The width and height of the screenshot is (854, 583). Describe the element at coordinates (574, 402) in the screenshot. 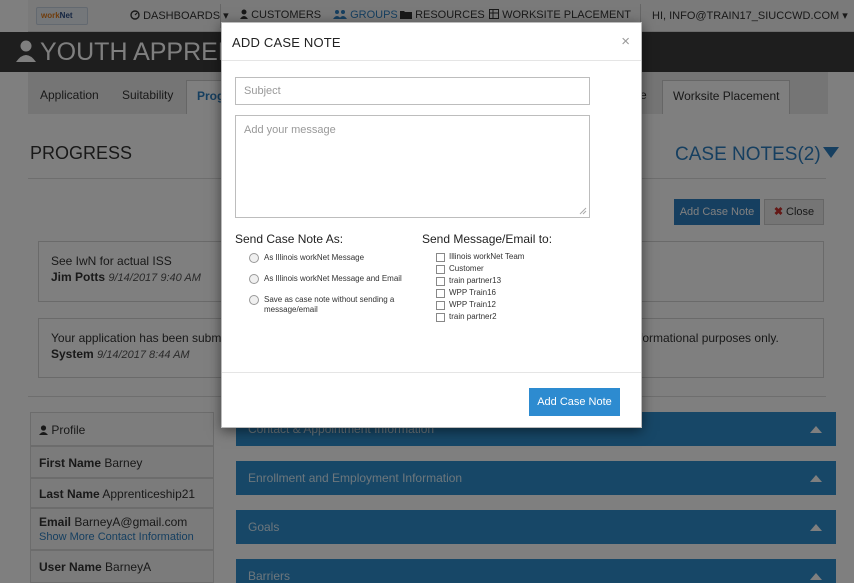

I see `add-case-note-button: Add Case Note` at that location.